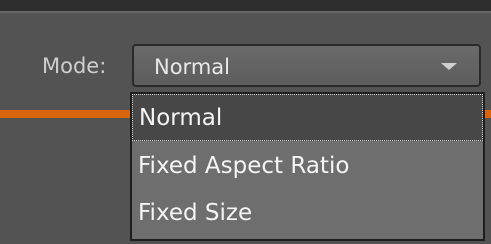 The image size is (491, 244). Describe the element at coordinates (74, 66) in the screenshot. I see `mode-label: Mode:` at that location.